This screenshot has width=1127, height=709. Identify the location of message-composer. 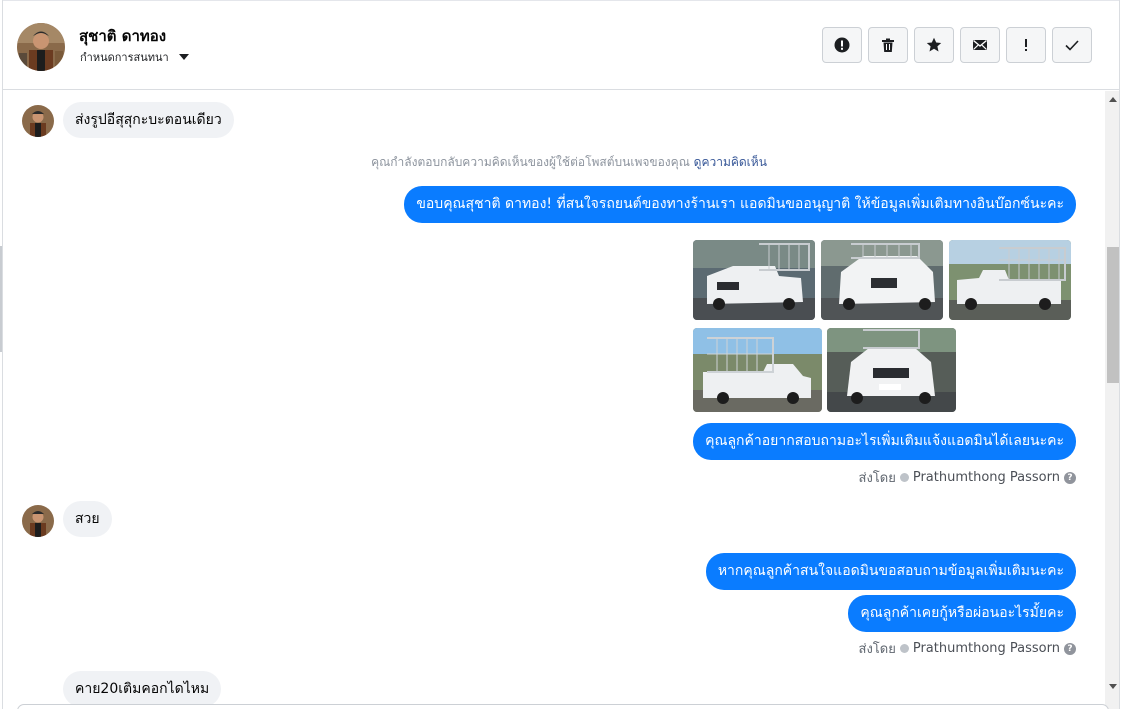
(563, 706).